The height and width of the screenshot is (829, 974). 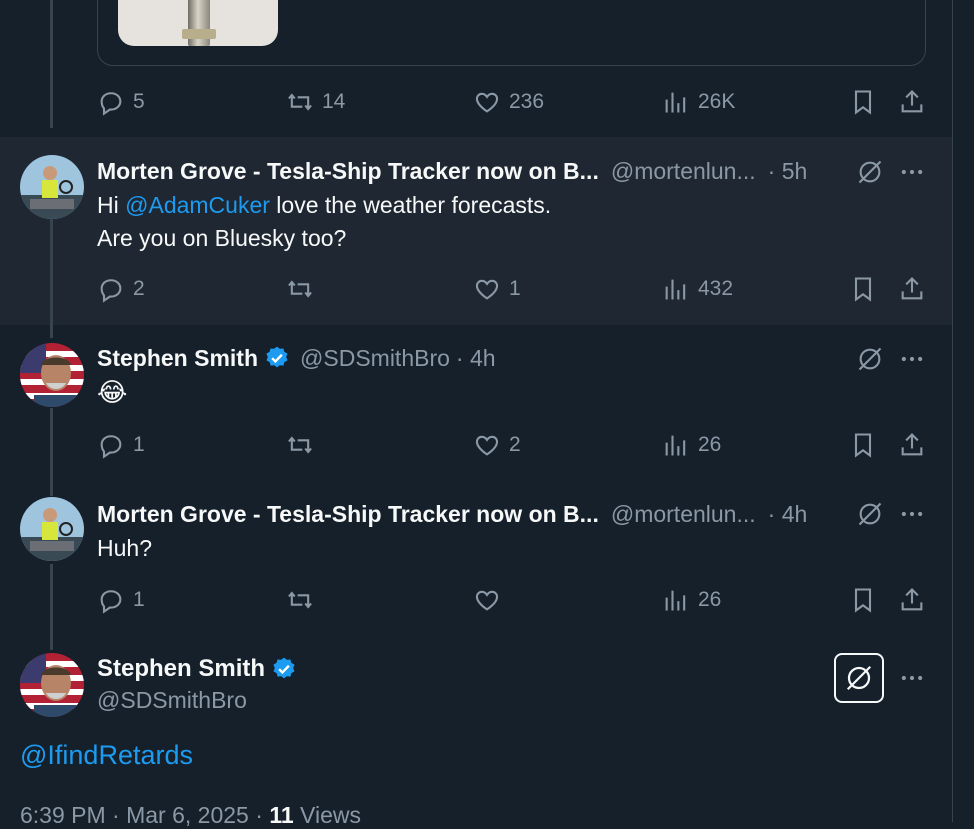 I want to click on like-count: 2, so click(x=515, y=444).